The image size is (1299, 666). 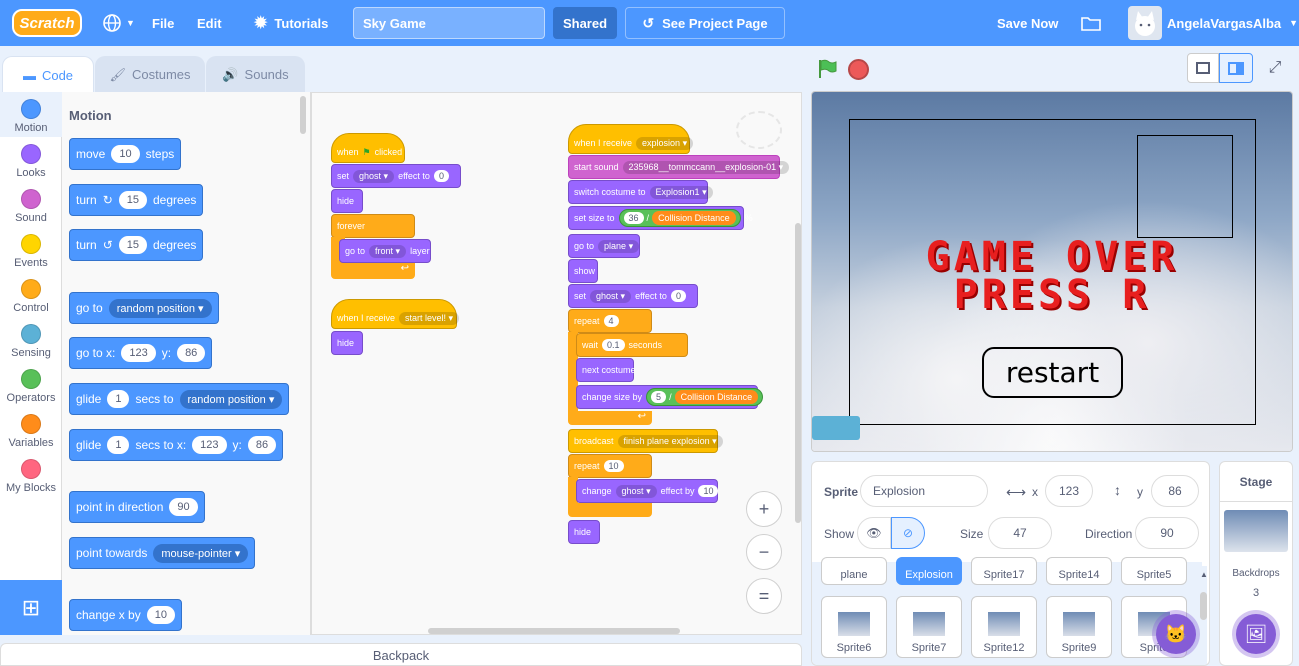 I want to click on category-variables: Variables, so click(x=31, y=429).